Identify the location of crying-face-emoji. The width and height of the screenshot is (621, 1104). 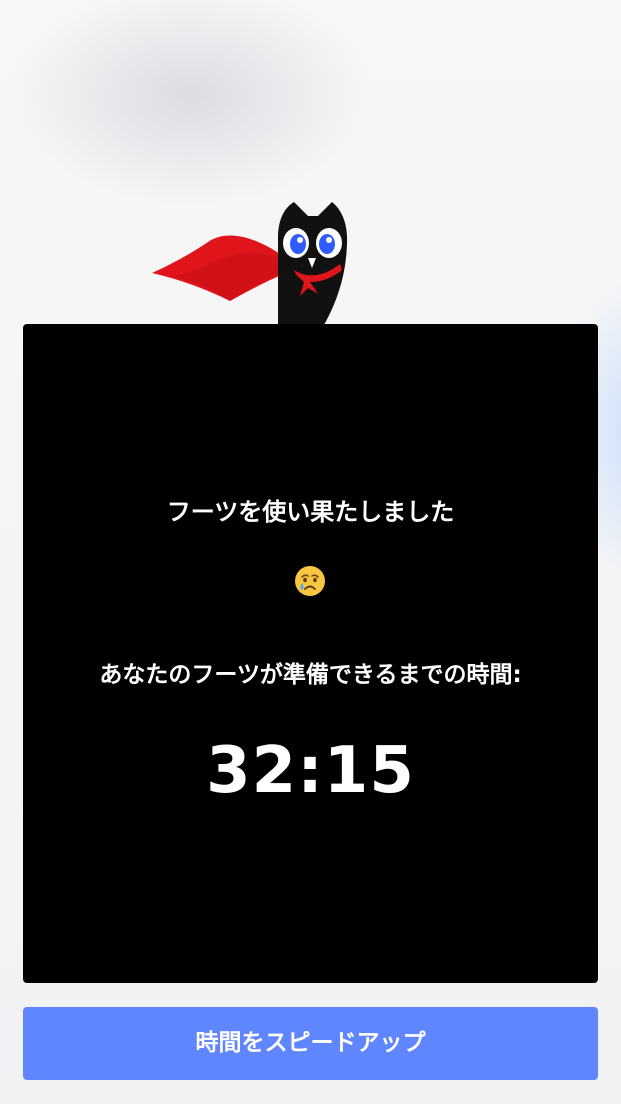
(310, 581).